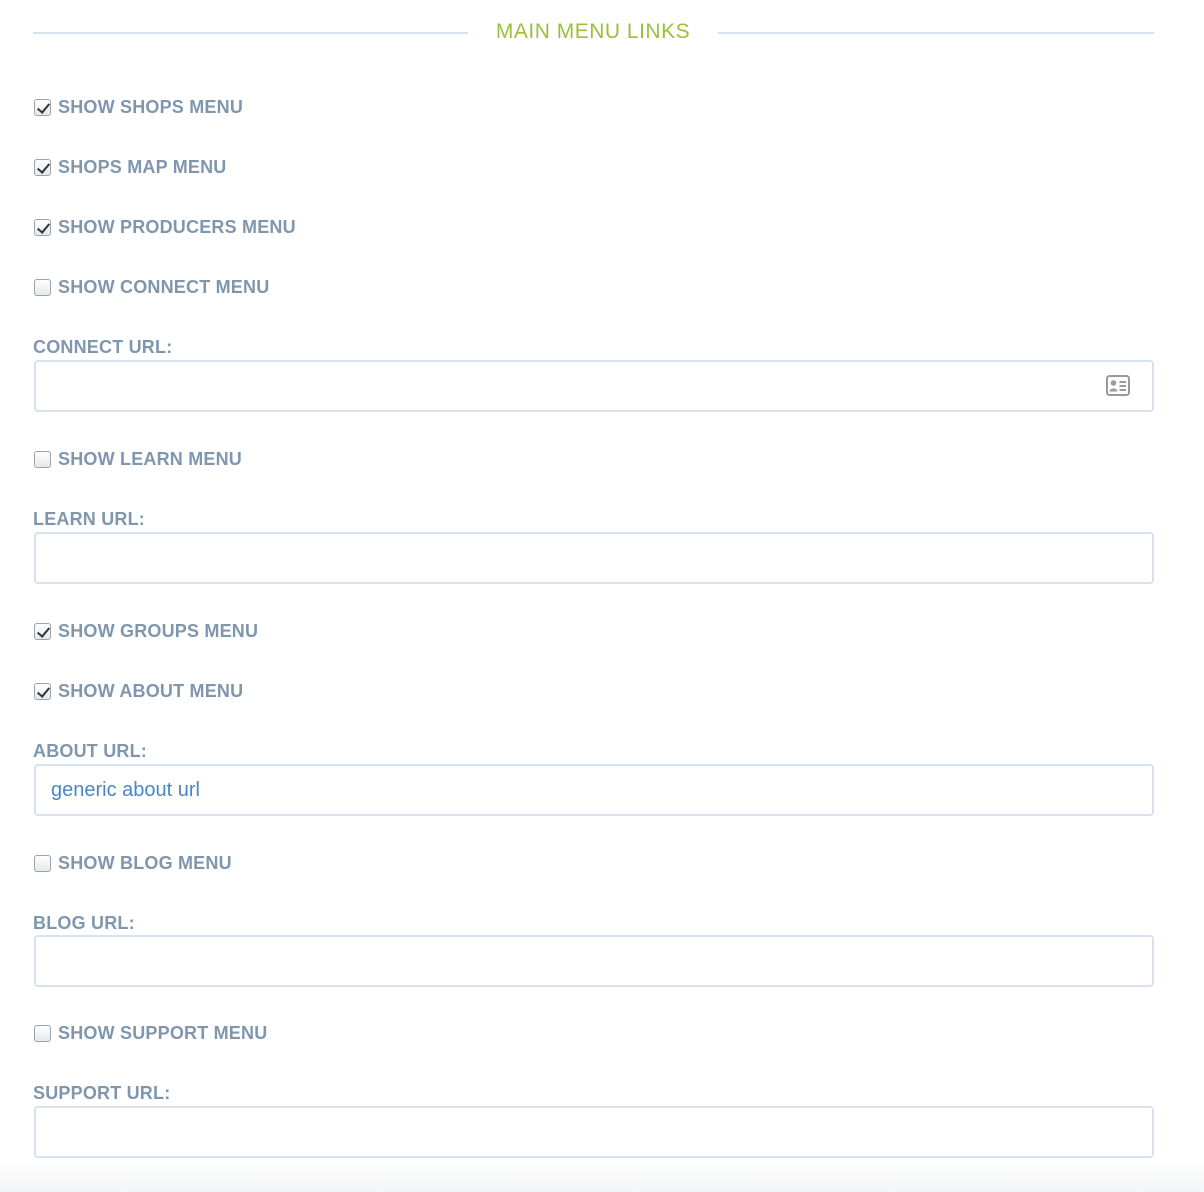 The image size is (1204, 1192). I want to click on show-producers-menu-label: SHOW PRODUCERS MENU, so click(177, 227).